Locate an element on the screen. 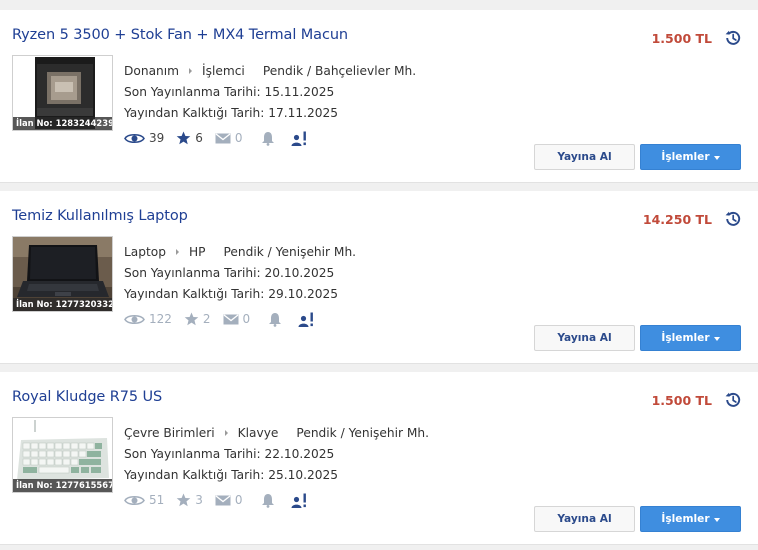 The width and height of the screenshot is (758, 550). subcategory: Klavye is located at coordinates (258, 433).